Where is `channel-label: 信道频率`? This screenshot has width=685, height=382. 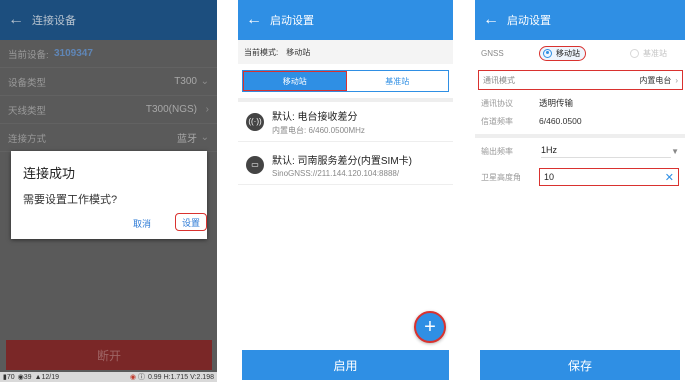 channel-label: 信道频率 is located at coordinates (497, 121).